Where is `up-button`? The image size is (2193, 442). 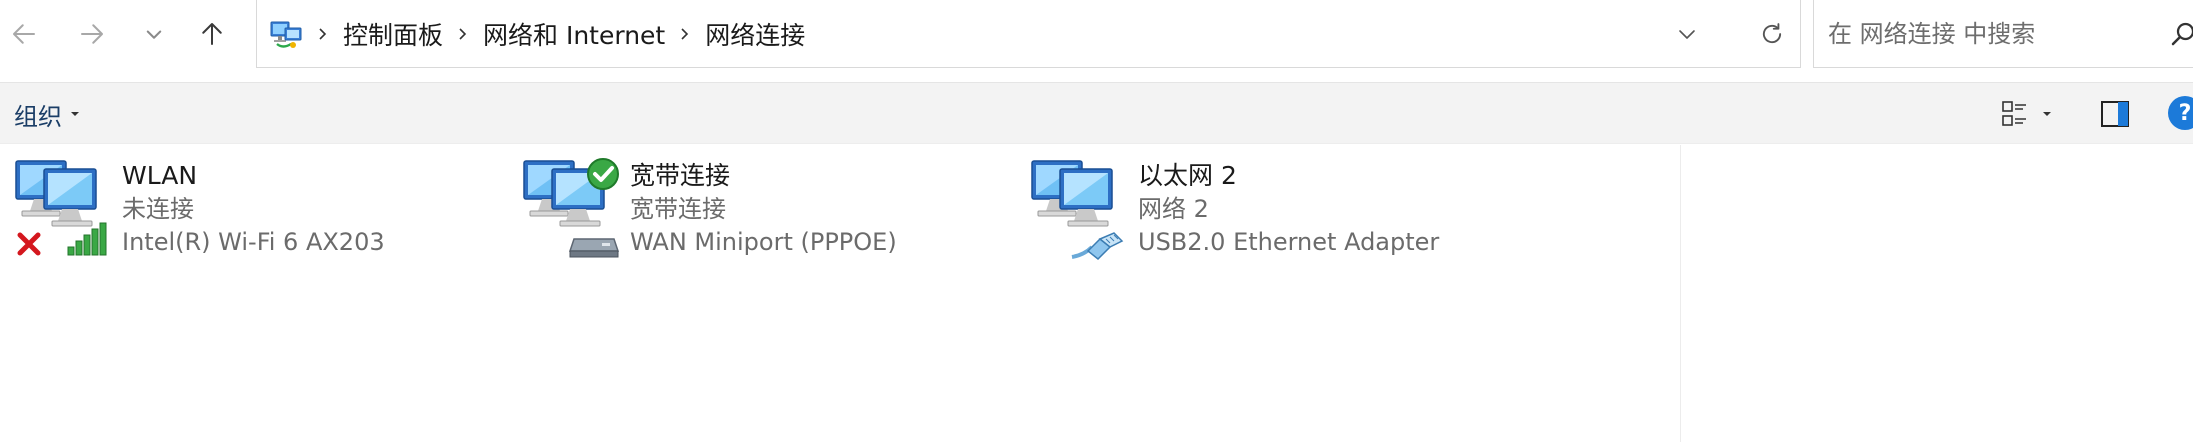
up-button is located at coordinates (212, 34).